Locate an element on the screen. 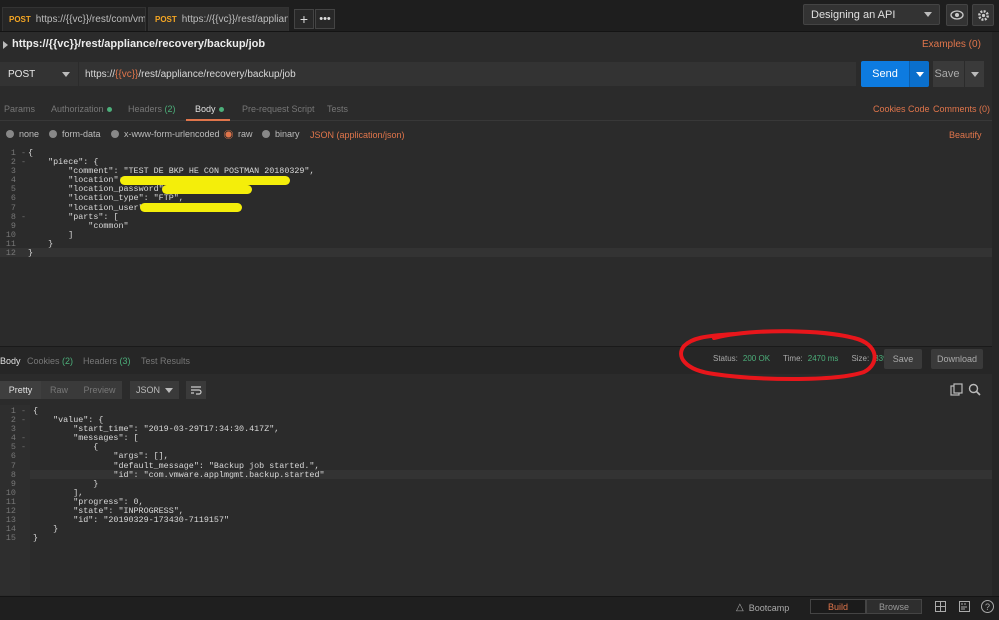 The image size is (999, 620). tab-headers-label: Headers is located at coordinates (145, 109).